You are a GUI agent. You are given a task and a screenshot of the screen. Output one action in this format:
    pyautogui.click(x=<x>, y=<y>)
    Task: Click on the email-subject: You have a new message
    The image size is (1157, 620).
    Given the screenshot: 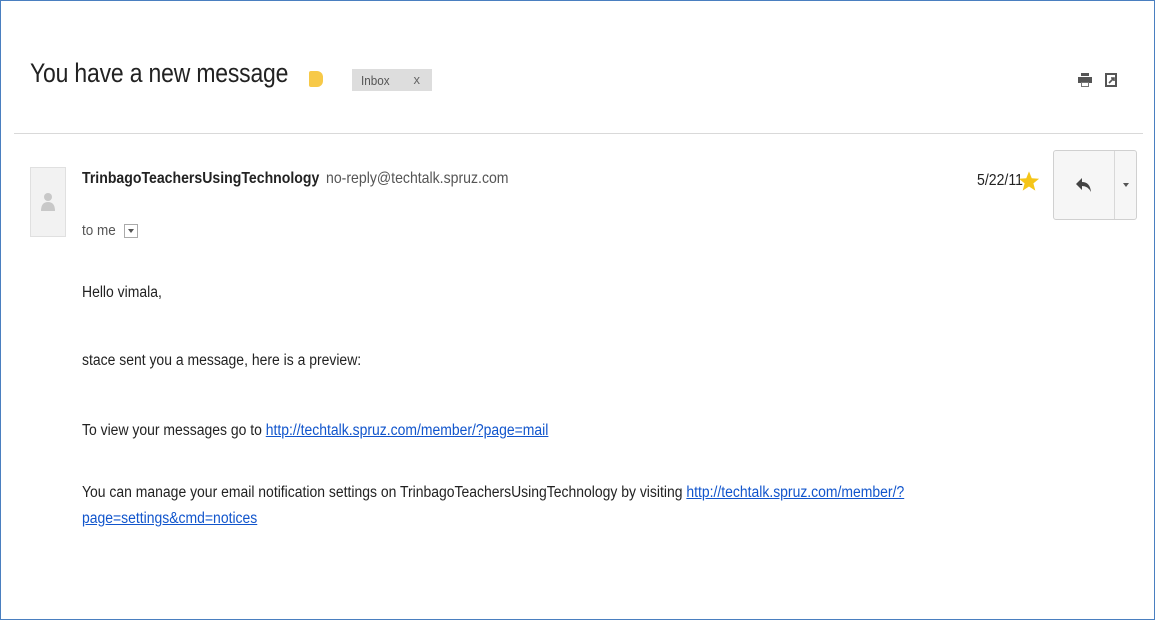 What is the action you would take?
    pyautogui.click(x=159, y=73)
    